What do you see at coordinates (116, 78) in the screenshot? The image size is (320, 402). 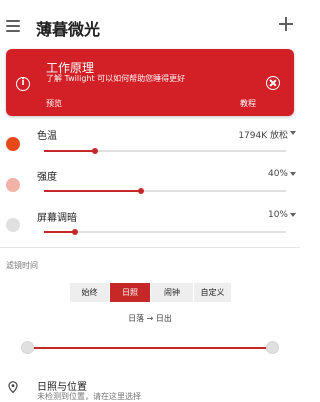 I see `info-card-subtitle: 了解 Twilight 可以如何帮助您睡得更好` at bounding box center [116, 78].